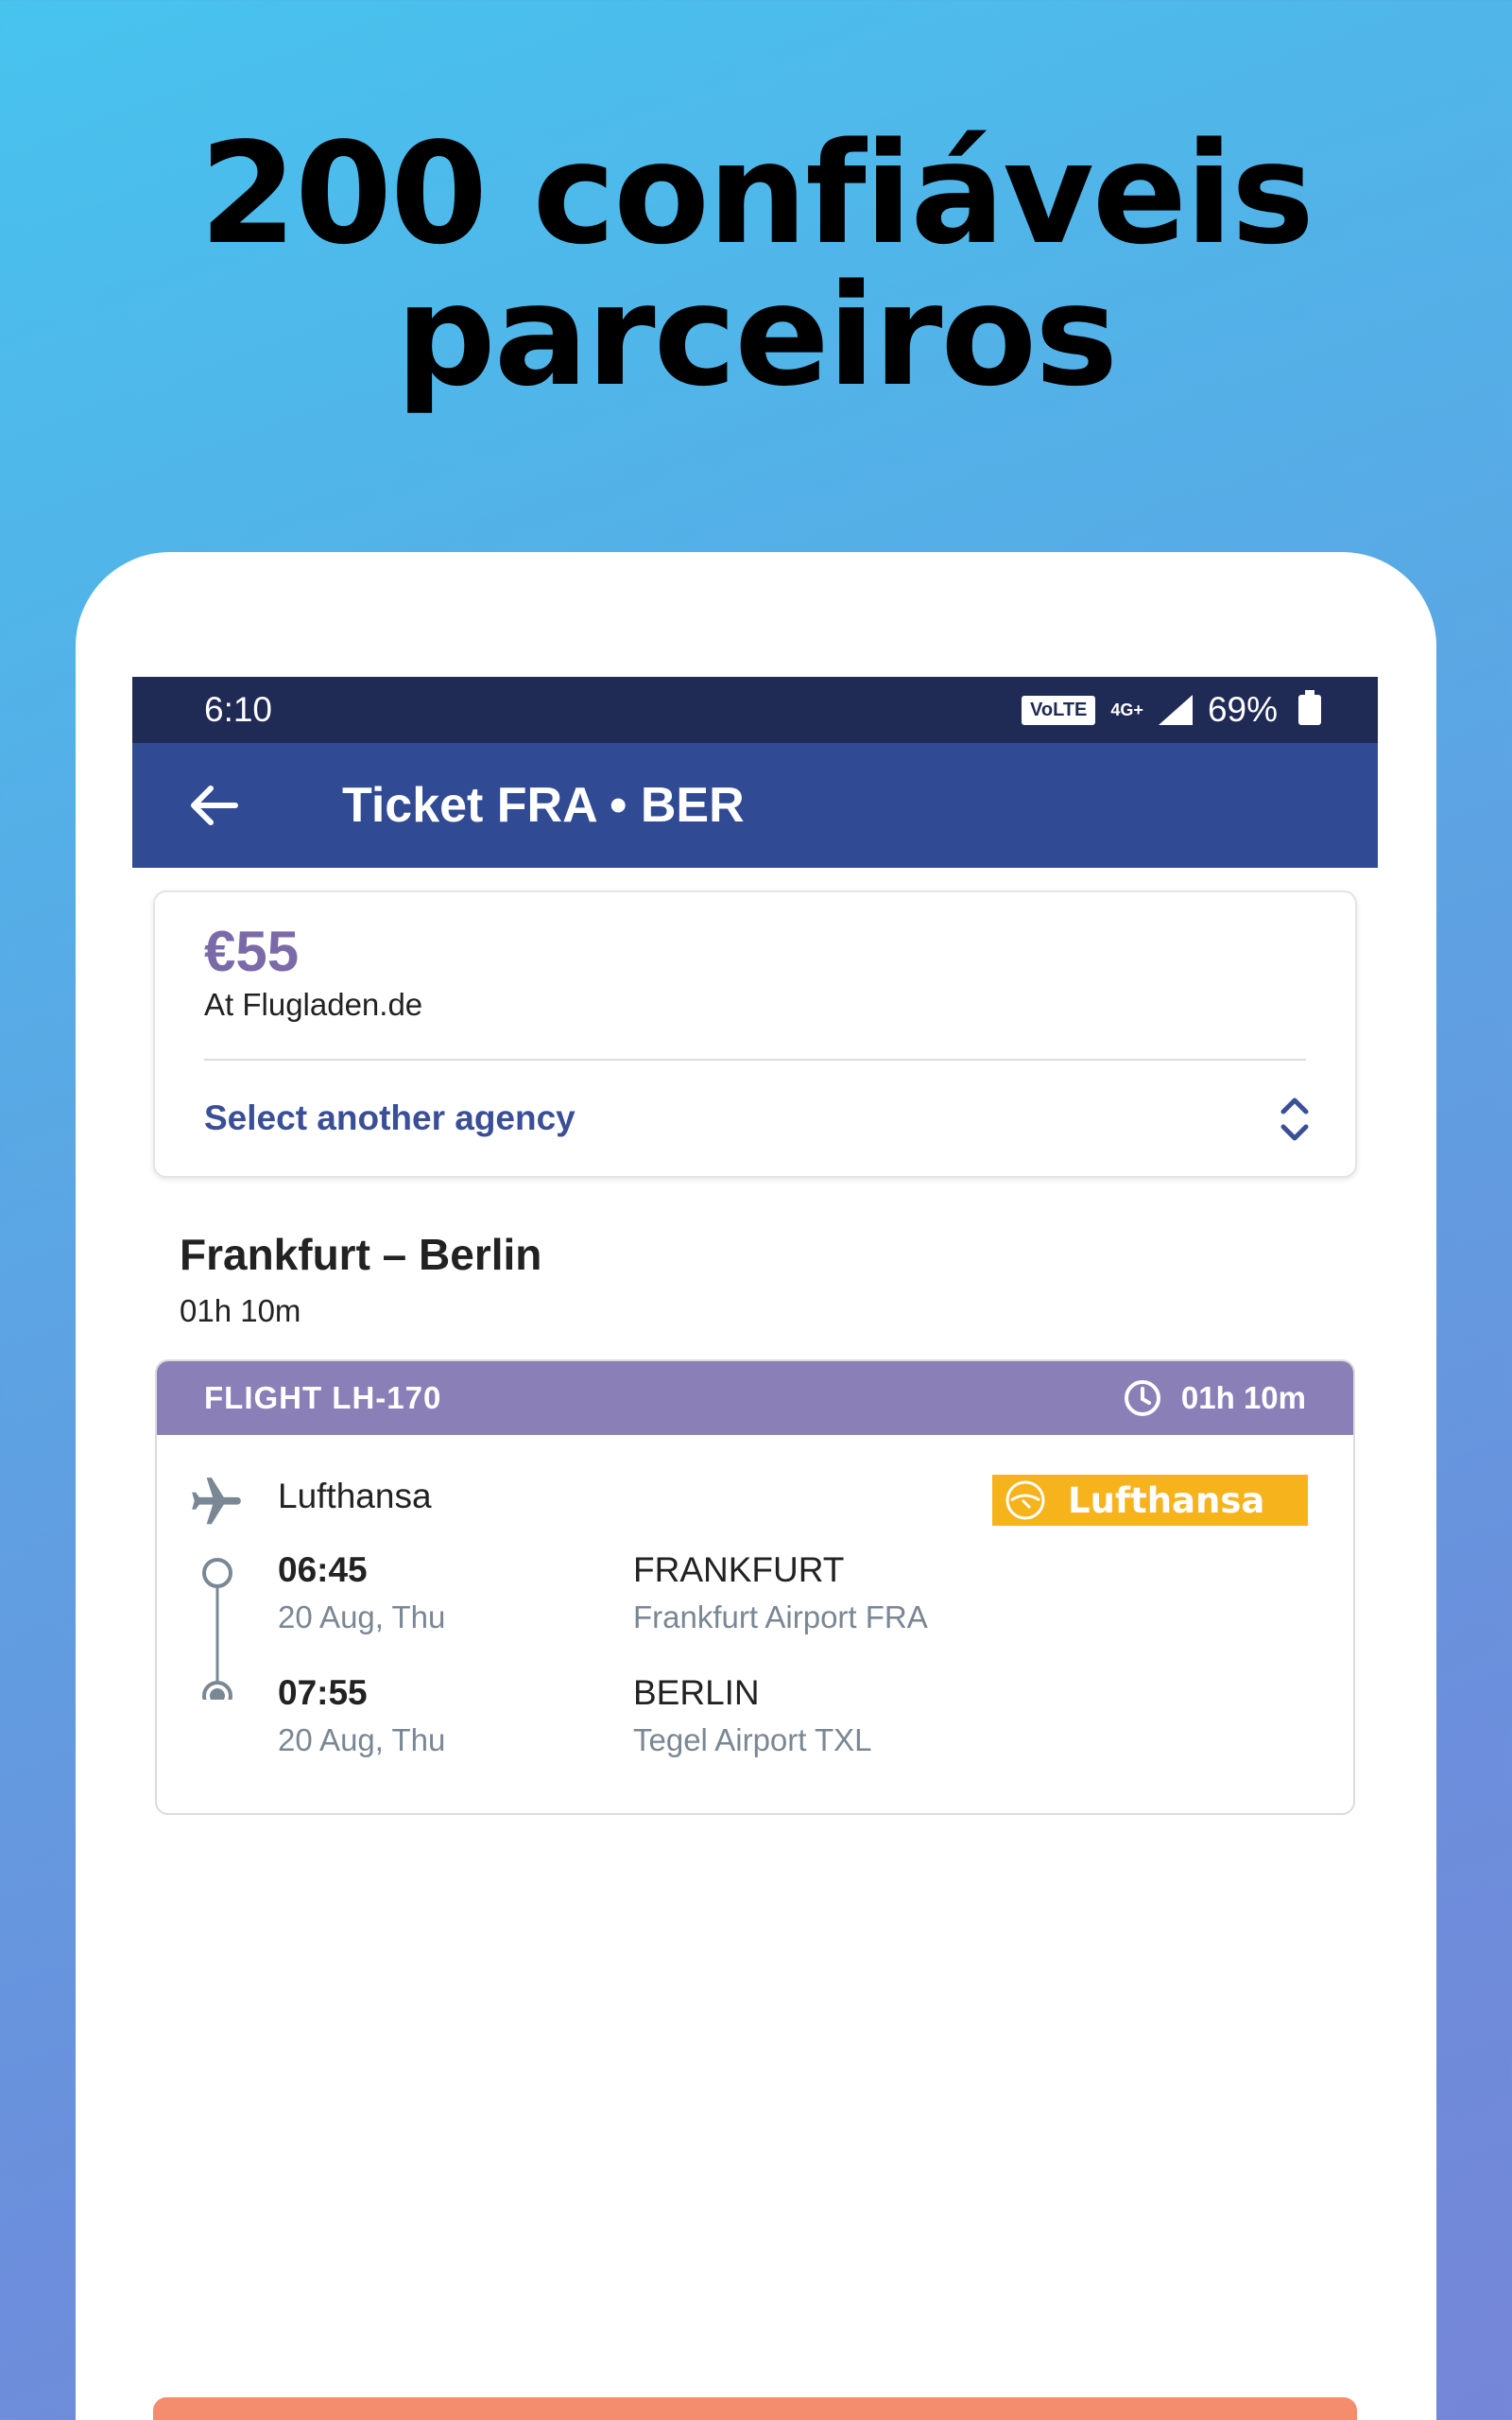  I want to click on ticket-price: €55, so click(252, 952).